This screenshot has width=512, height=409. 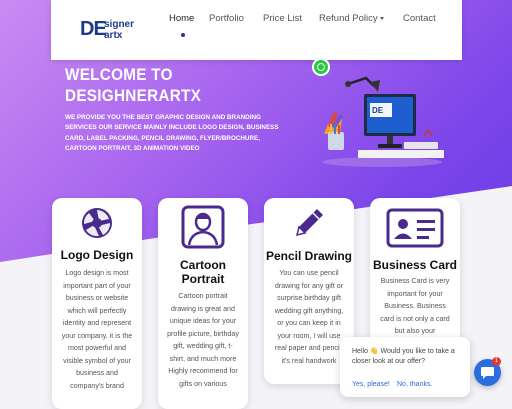 I want to click on logo-text-bottom: artx, so click(x=113, y=35).